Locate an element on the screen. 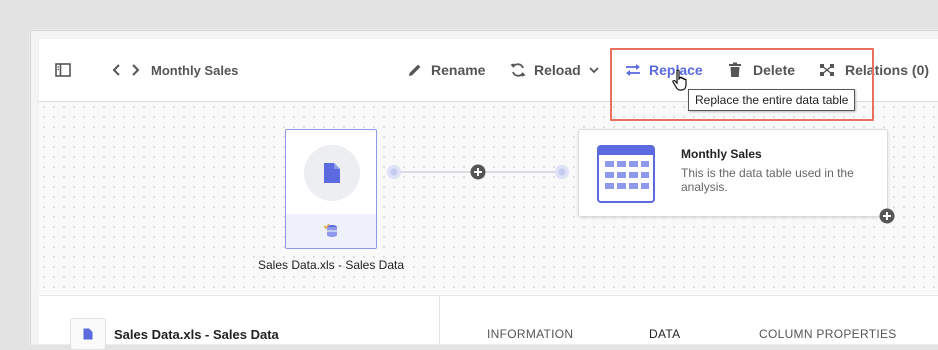  bottom-file-icon-box is located at coordinates (88, 334).